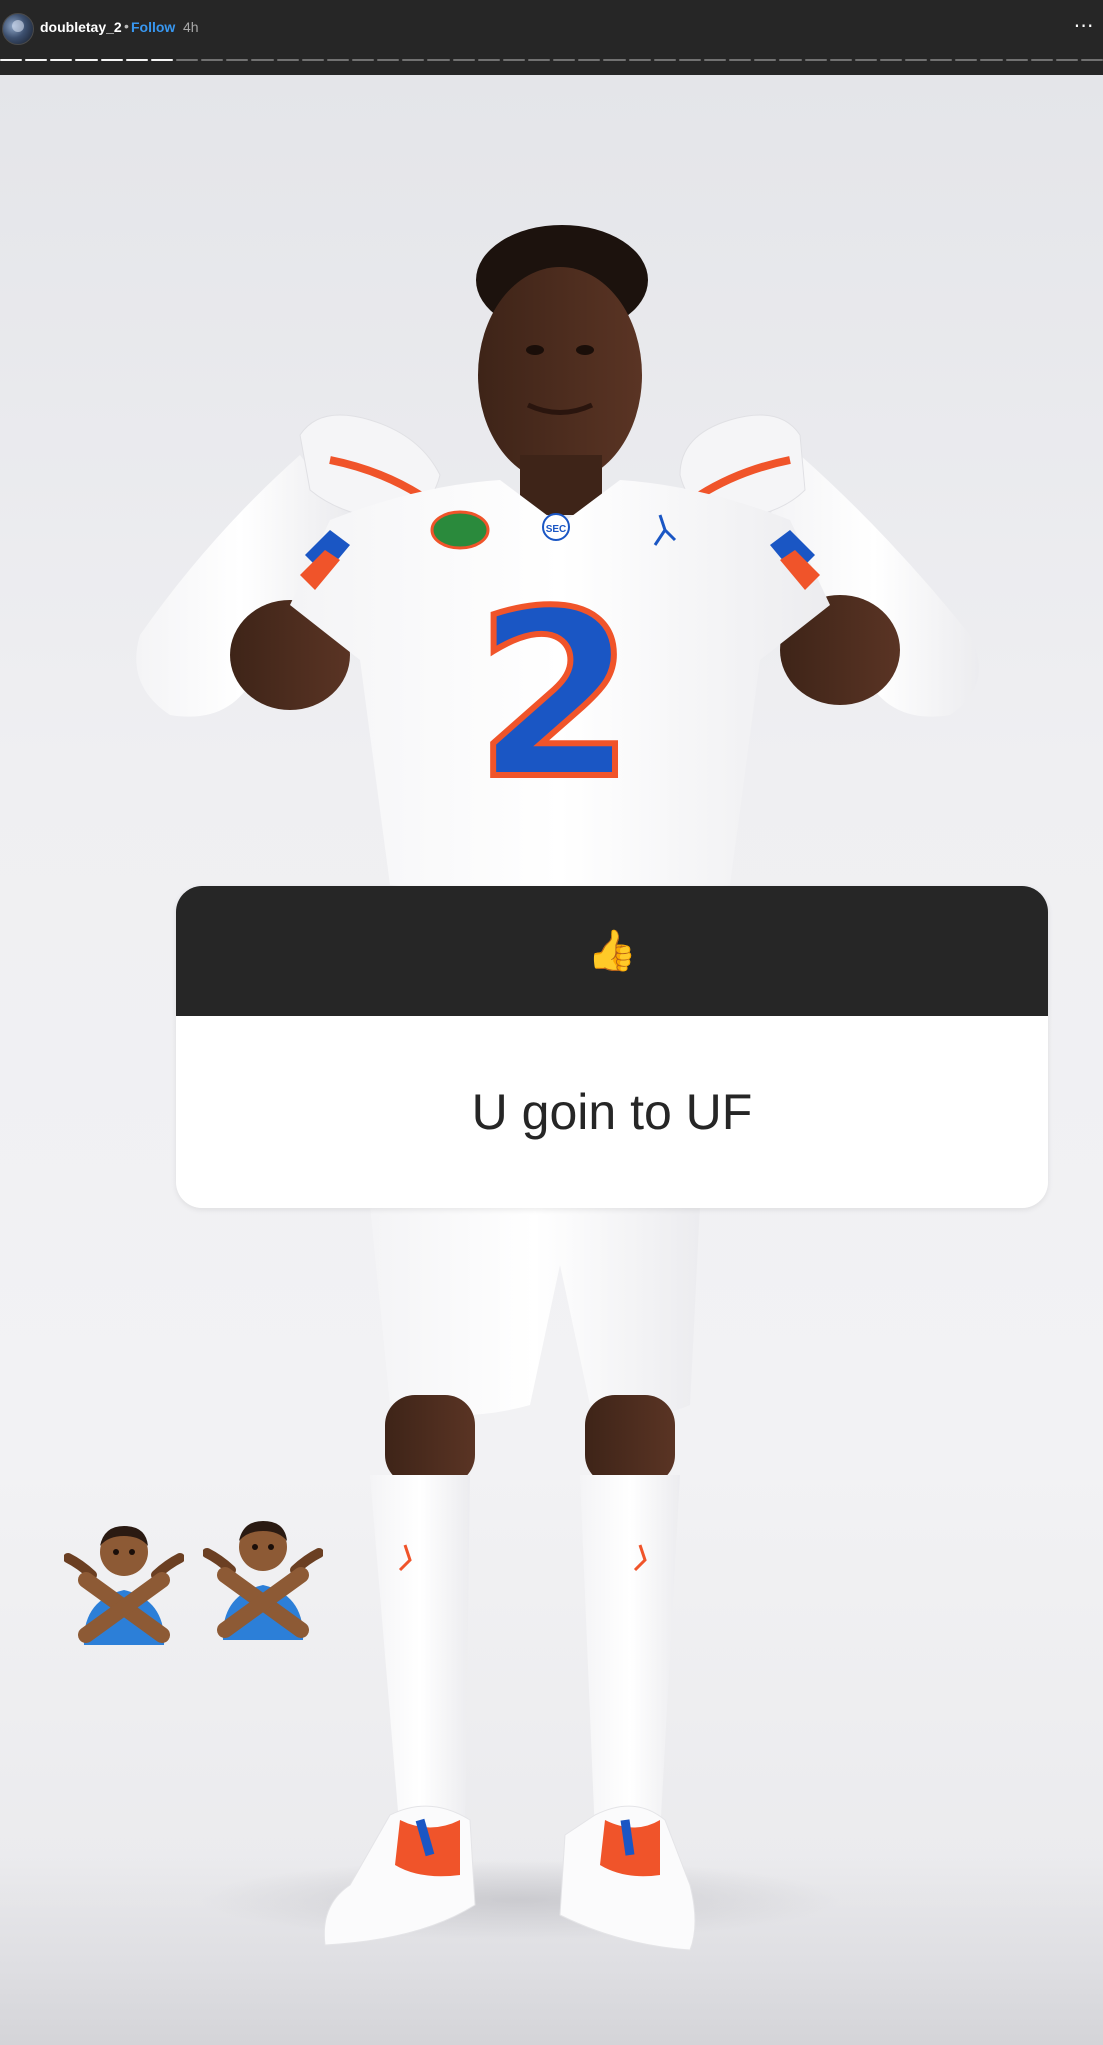  What do you see at coordinates (556, 529) in the screenshot?
I see `svg-text: SEC` at bounding box center [556, 529].